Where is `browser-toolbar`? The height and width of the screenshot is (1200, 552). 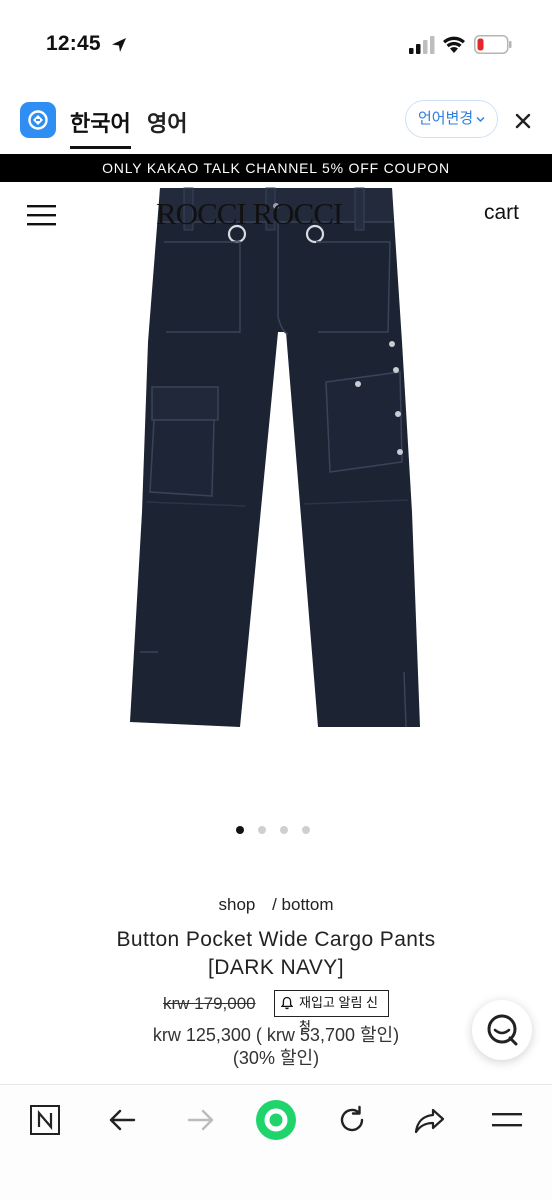 browser-toolbar is located at coordinates (276, 1142).